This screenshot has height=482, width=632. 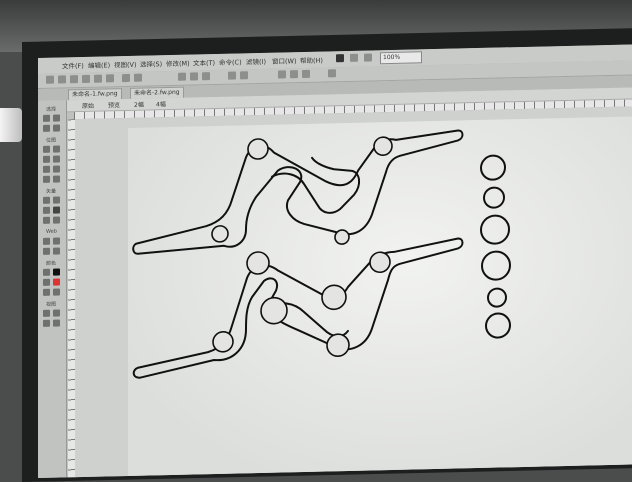 I want to click on scale-tool-icon, so click(x=46, y=128).